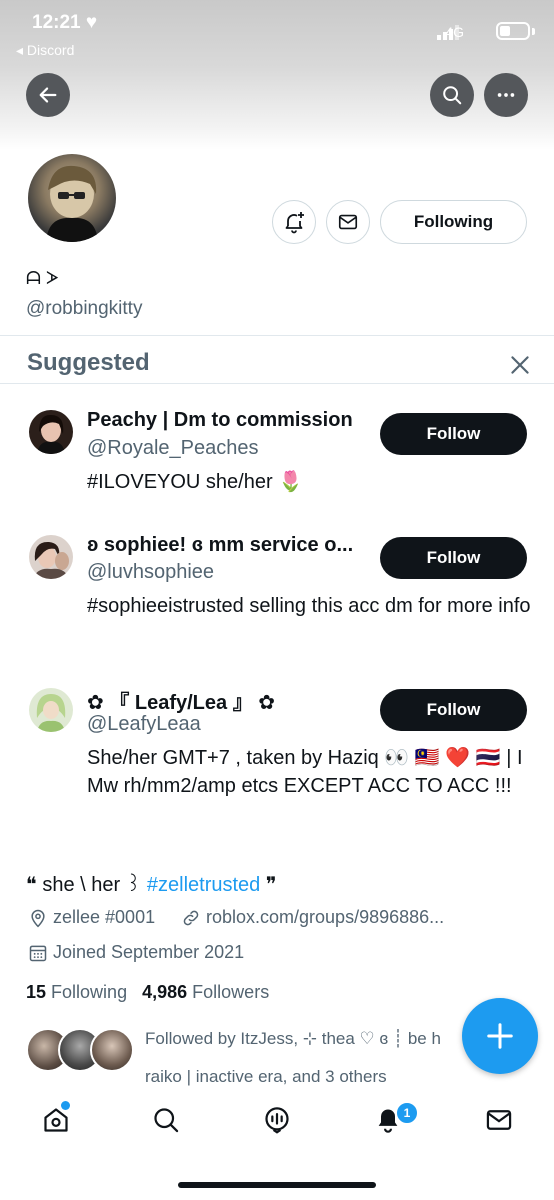 This screenshot has width=554, height=1200. I want to click on profile-joined-date: Joined September 2021, so click(149, 952).